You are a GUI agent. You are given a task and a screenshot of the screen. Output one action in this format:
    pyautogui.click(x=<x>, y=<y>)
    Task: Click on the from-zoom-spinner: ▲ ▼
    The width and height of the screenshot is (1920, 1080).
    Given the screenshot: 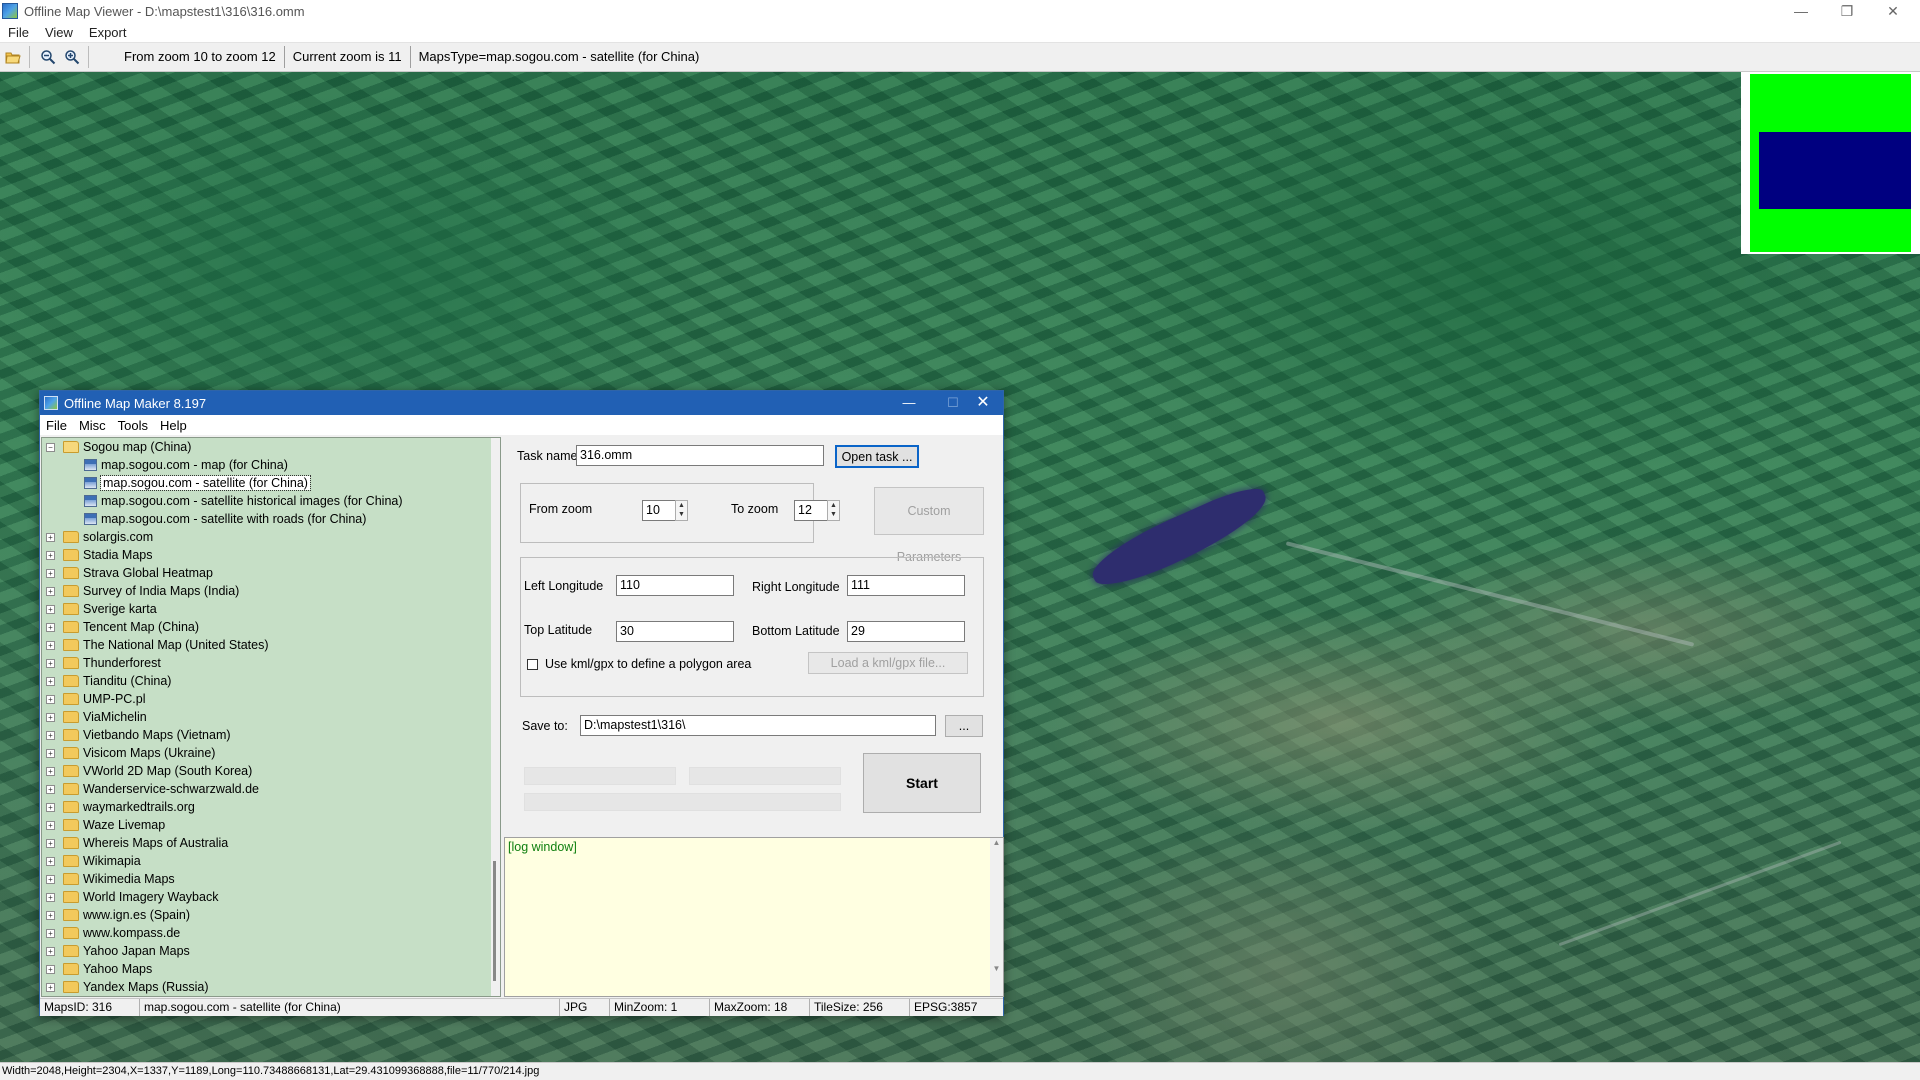 What is the action you would take?
    pyautogui.click(x=681, y=510)
    